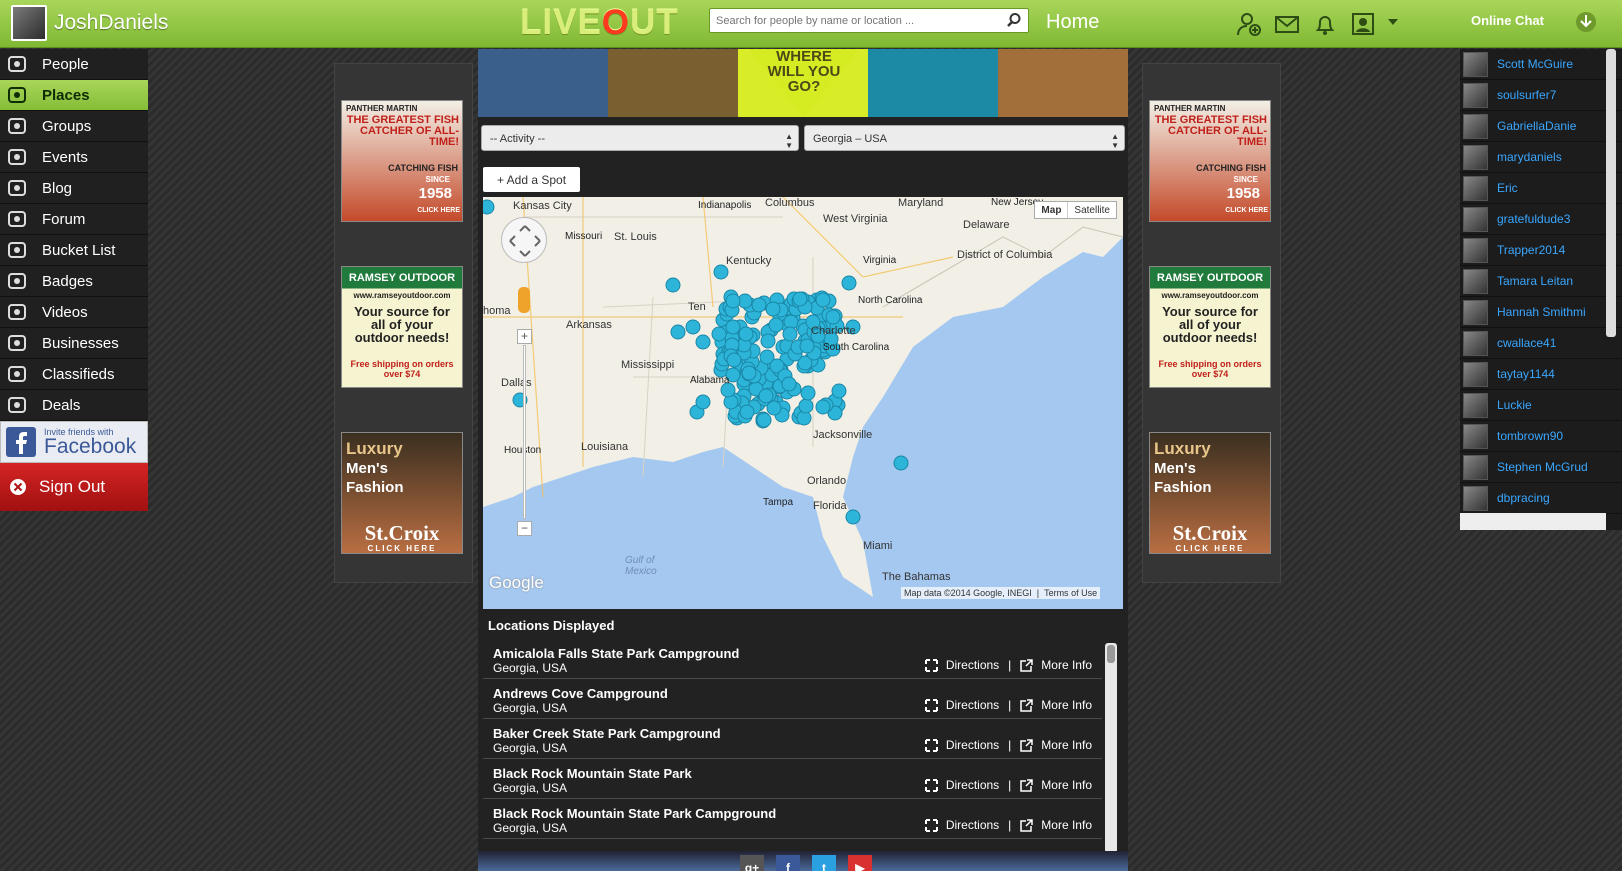 The image size is (1622, 871). I want to click on user-avatar, so click(29, 23).